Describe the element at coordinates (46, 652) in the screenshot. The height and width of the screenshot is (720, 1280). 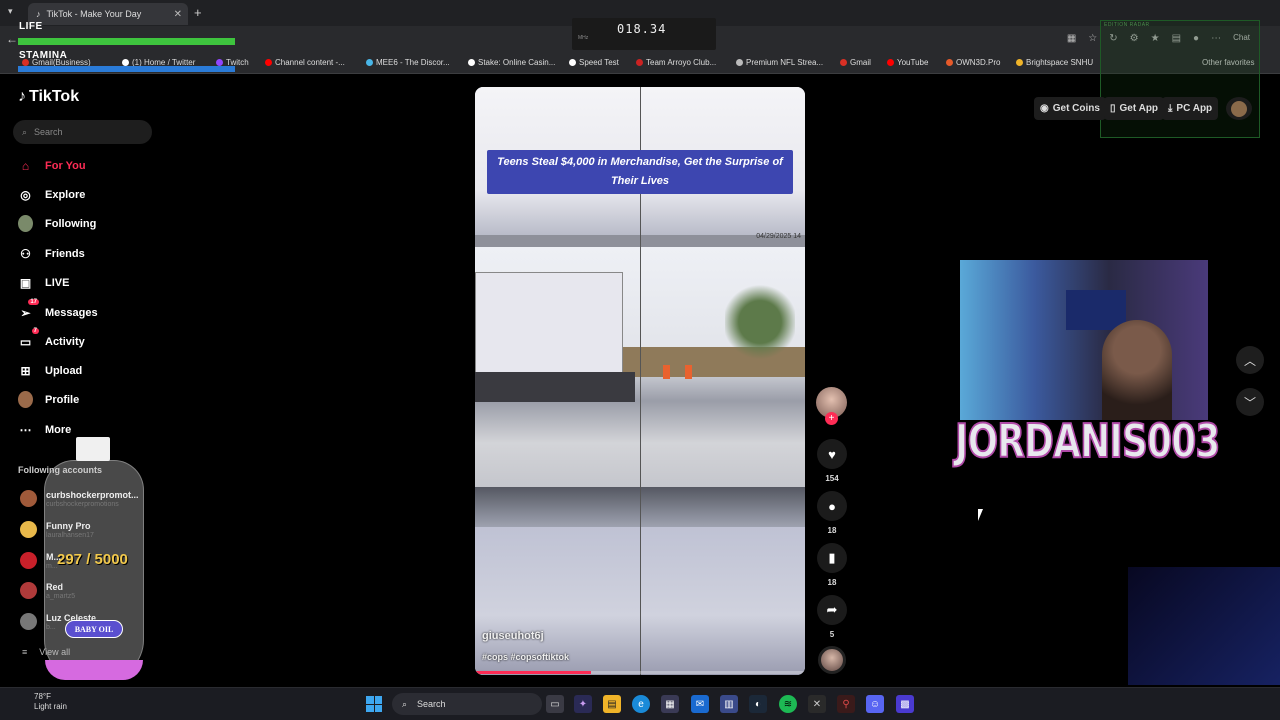
I see `view-all-link: ≡ View all` at that location.